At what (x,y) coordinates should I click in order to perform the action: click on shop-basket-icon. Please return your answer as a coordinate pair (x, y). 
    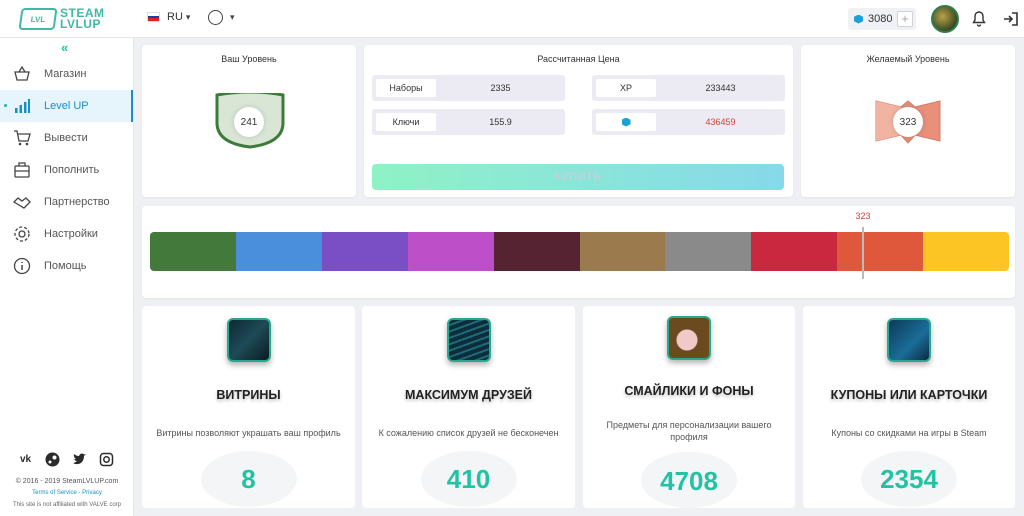
    Looking at the image, I should click on (22, 73).